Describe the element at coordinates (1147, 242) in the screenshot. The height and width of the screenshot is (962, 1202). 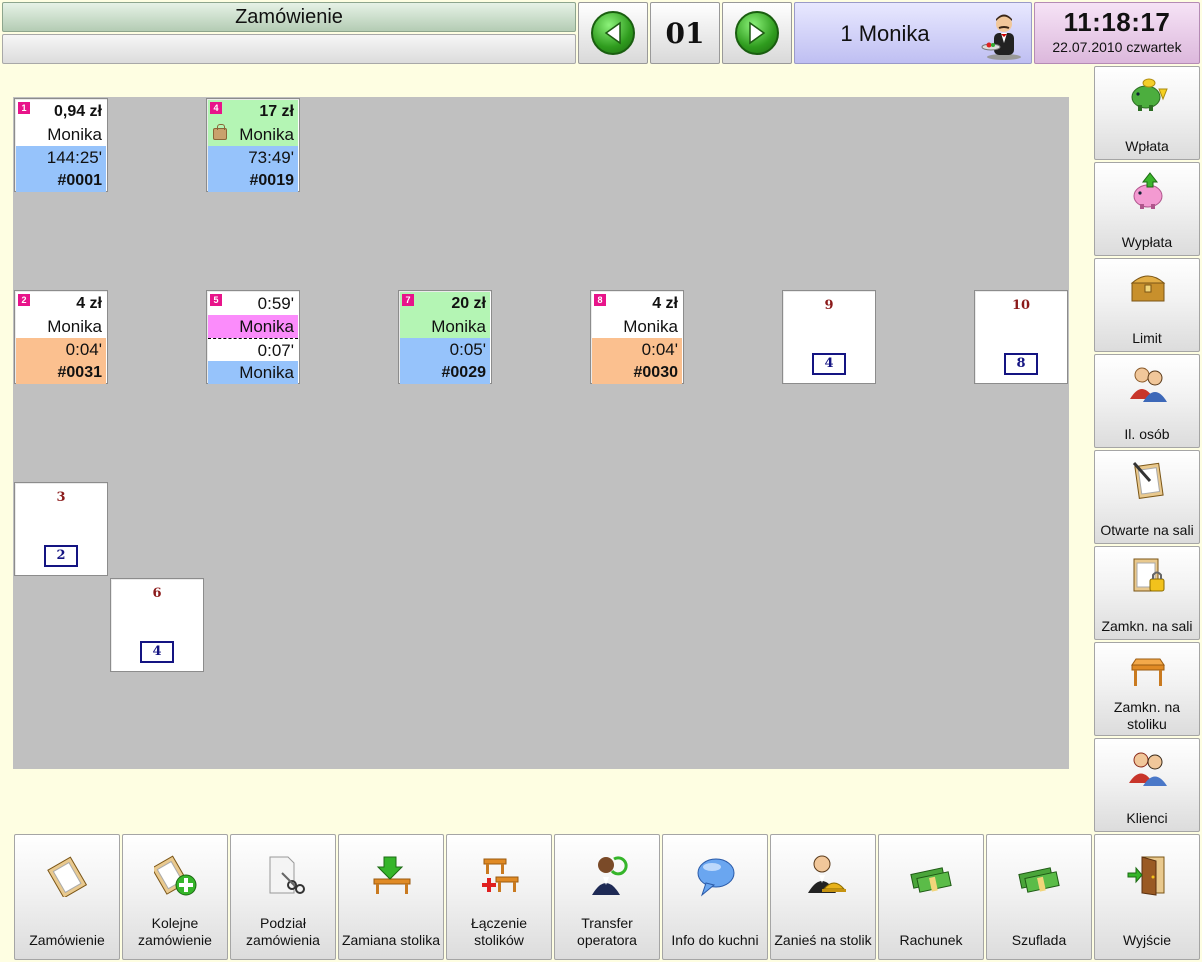
I see `withdrawal-label: Wypłata` at that location.